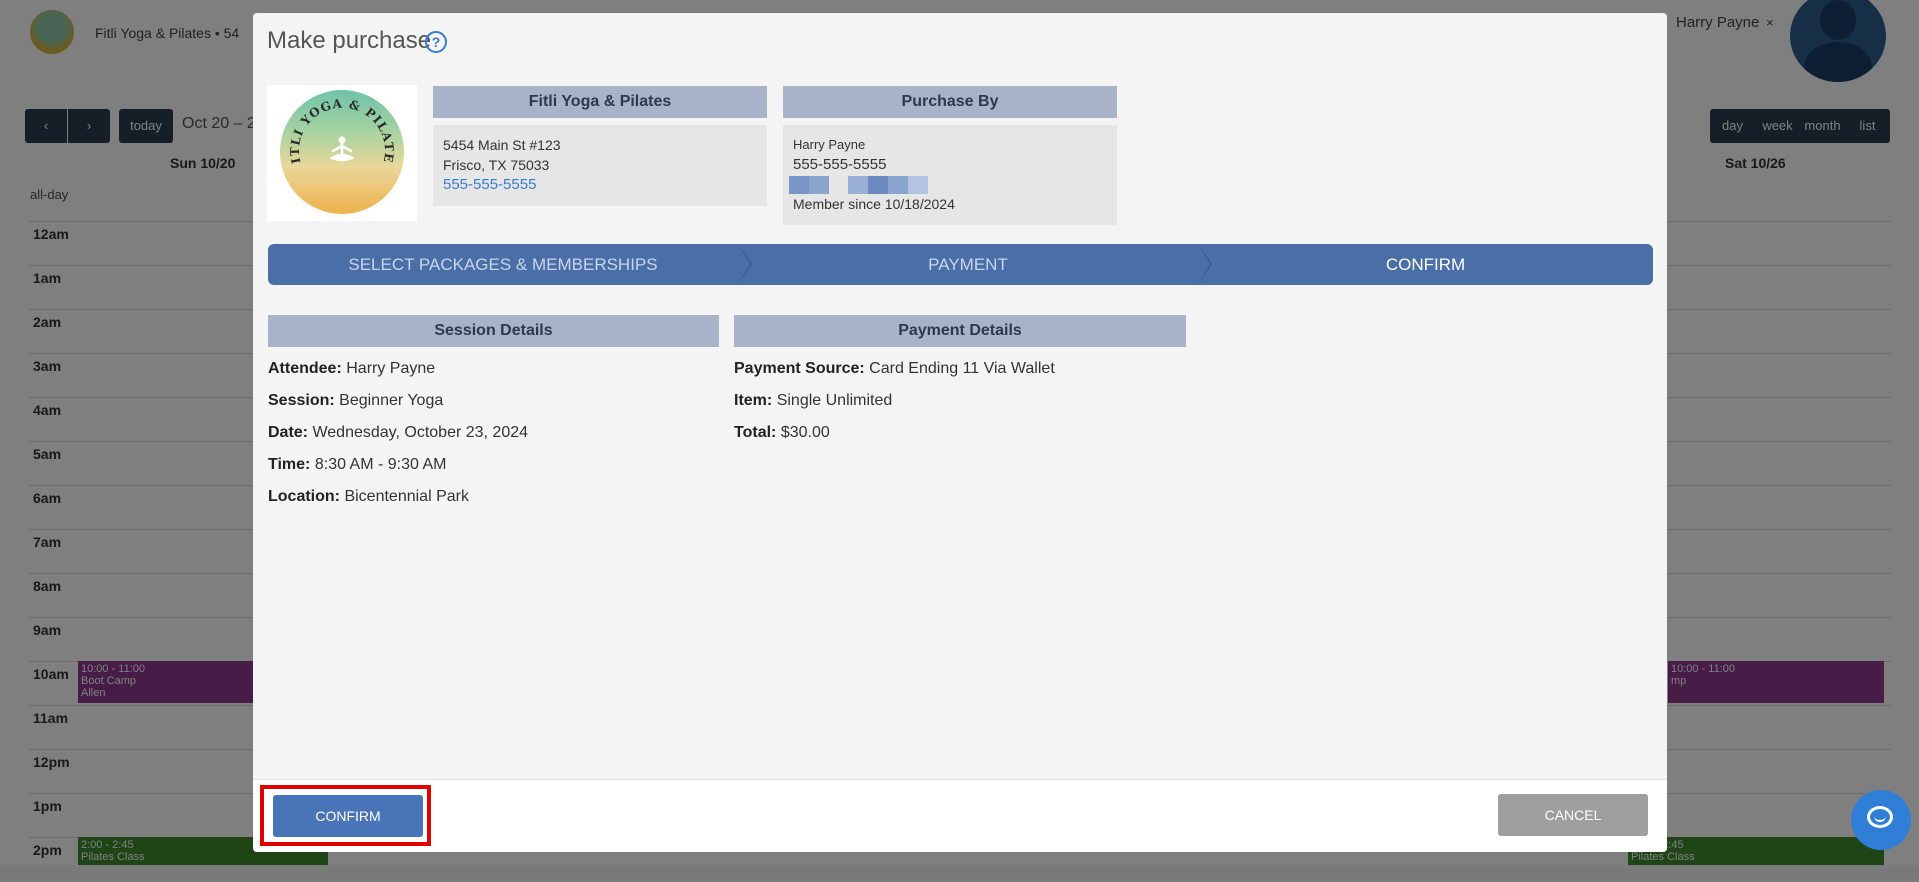 The width and height of the screenshot is (1919, 882). What do you see at coordinates (1573, 815) in the screenshot?
I see `cancel-button: CANCEL` at bounding box center [1573, 815].